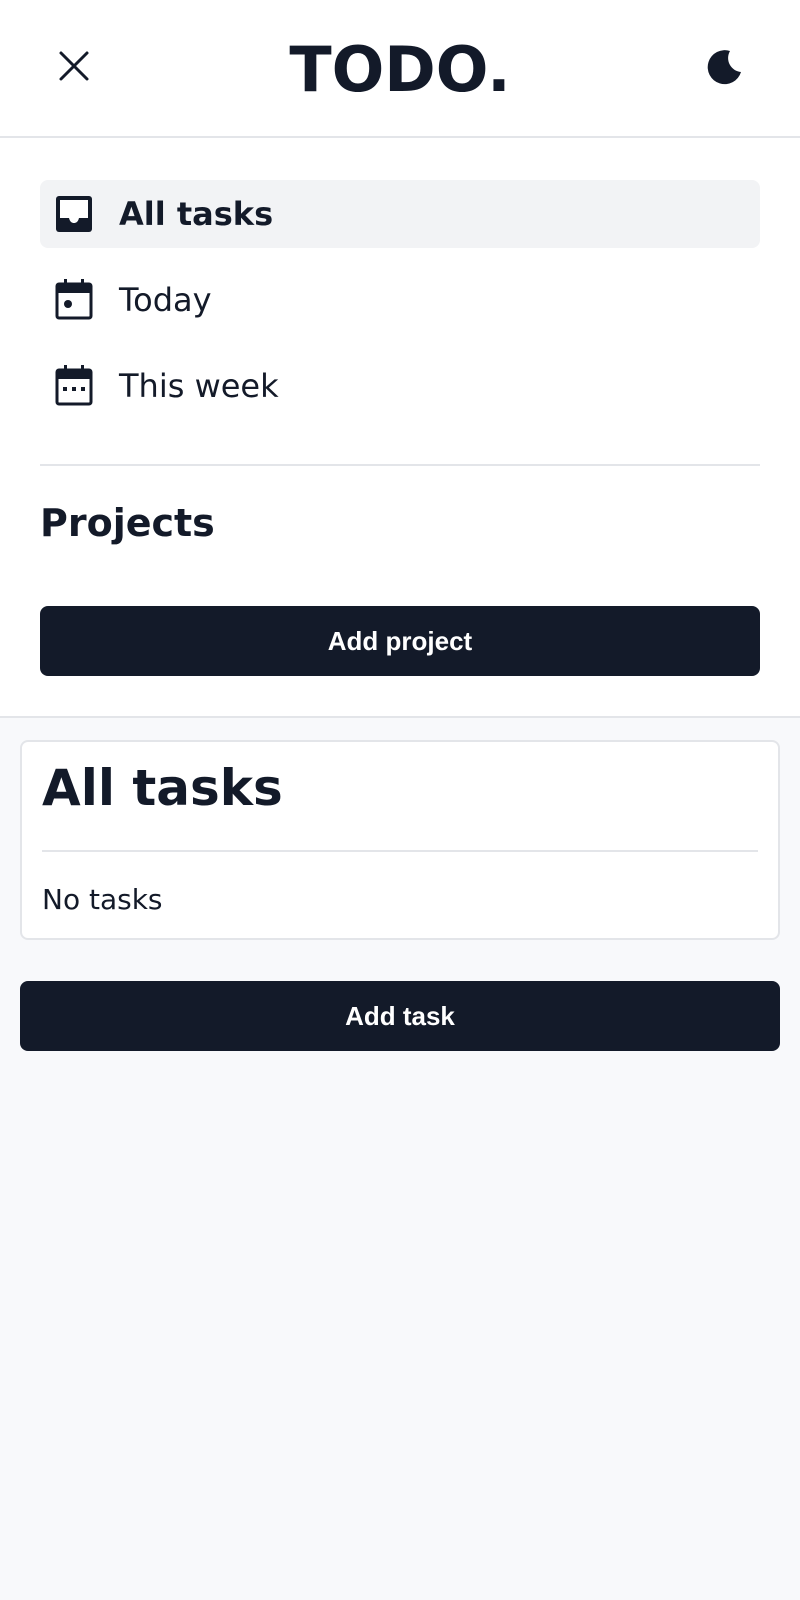 The image size is (800, 1600). What do you see at coordinates (400, 214) in the screenshot?
I see `sidebar-item-all-tasks: All tasks` at bounding box center [400, 214].